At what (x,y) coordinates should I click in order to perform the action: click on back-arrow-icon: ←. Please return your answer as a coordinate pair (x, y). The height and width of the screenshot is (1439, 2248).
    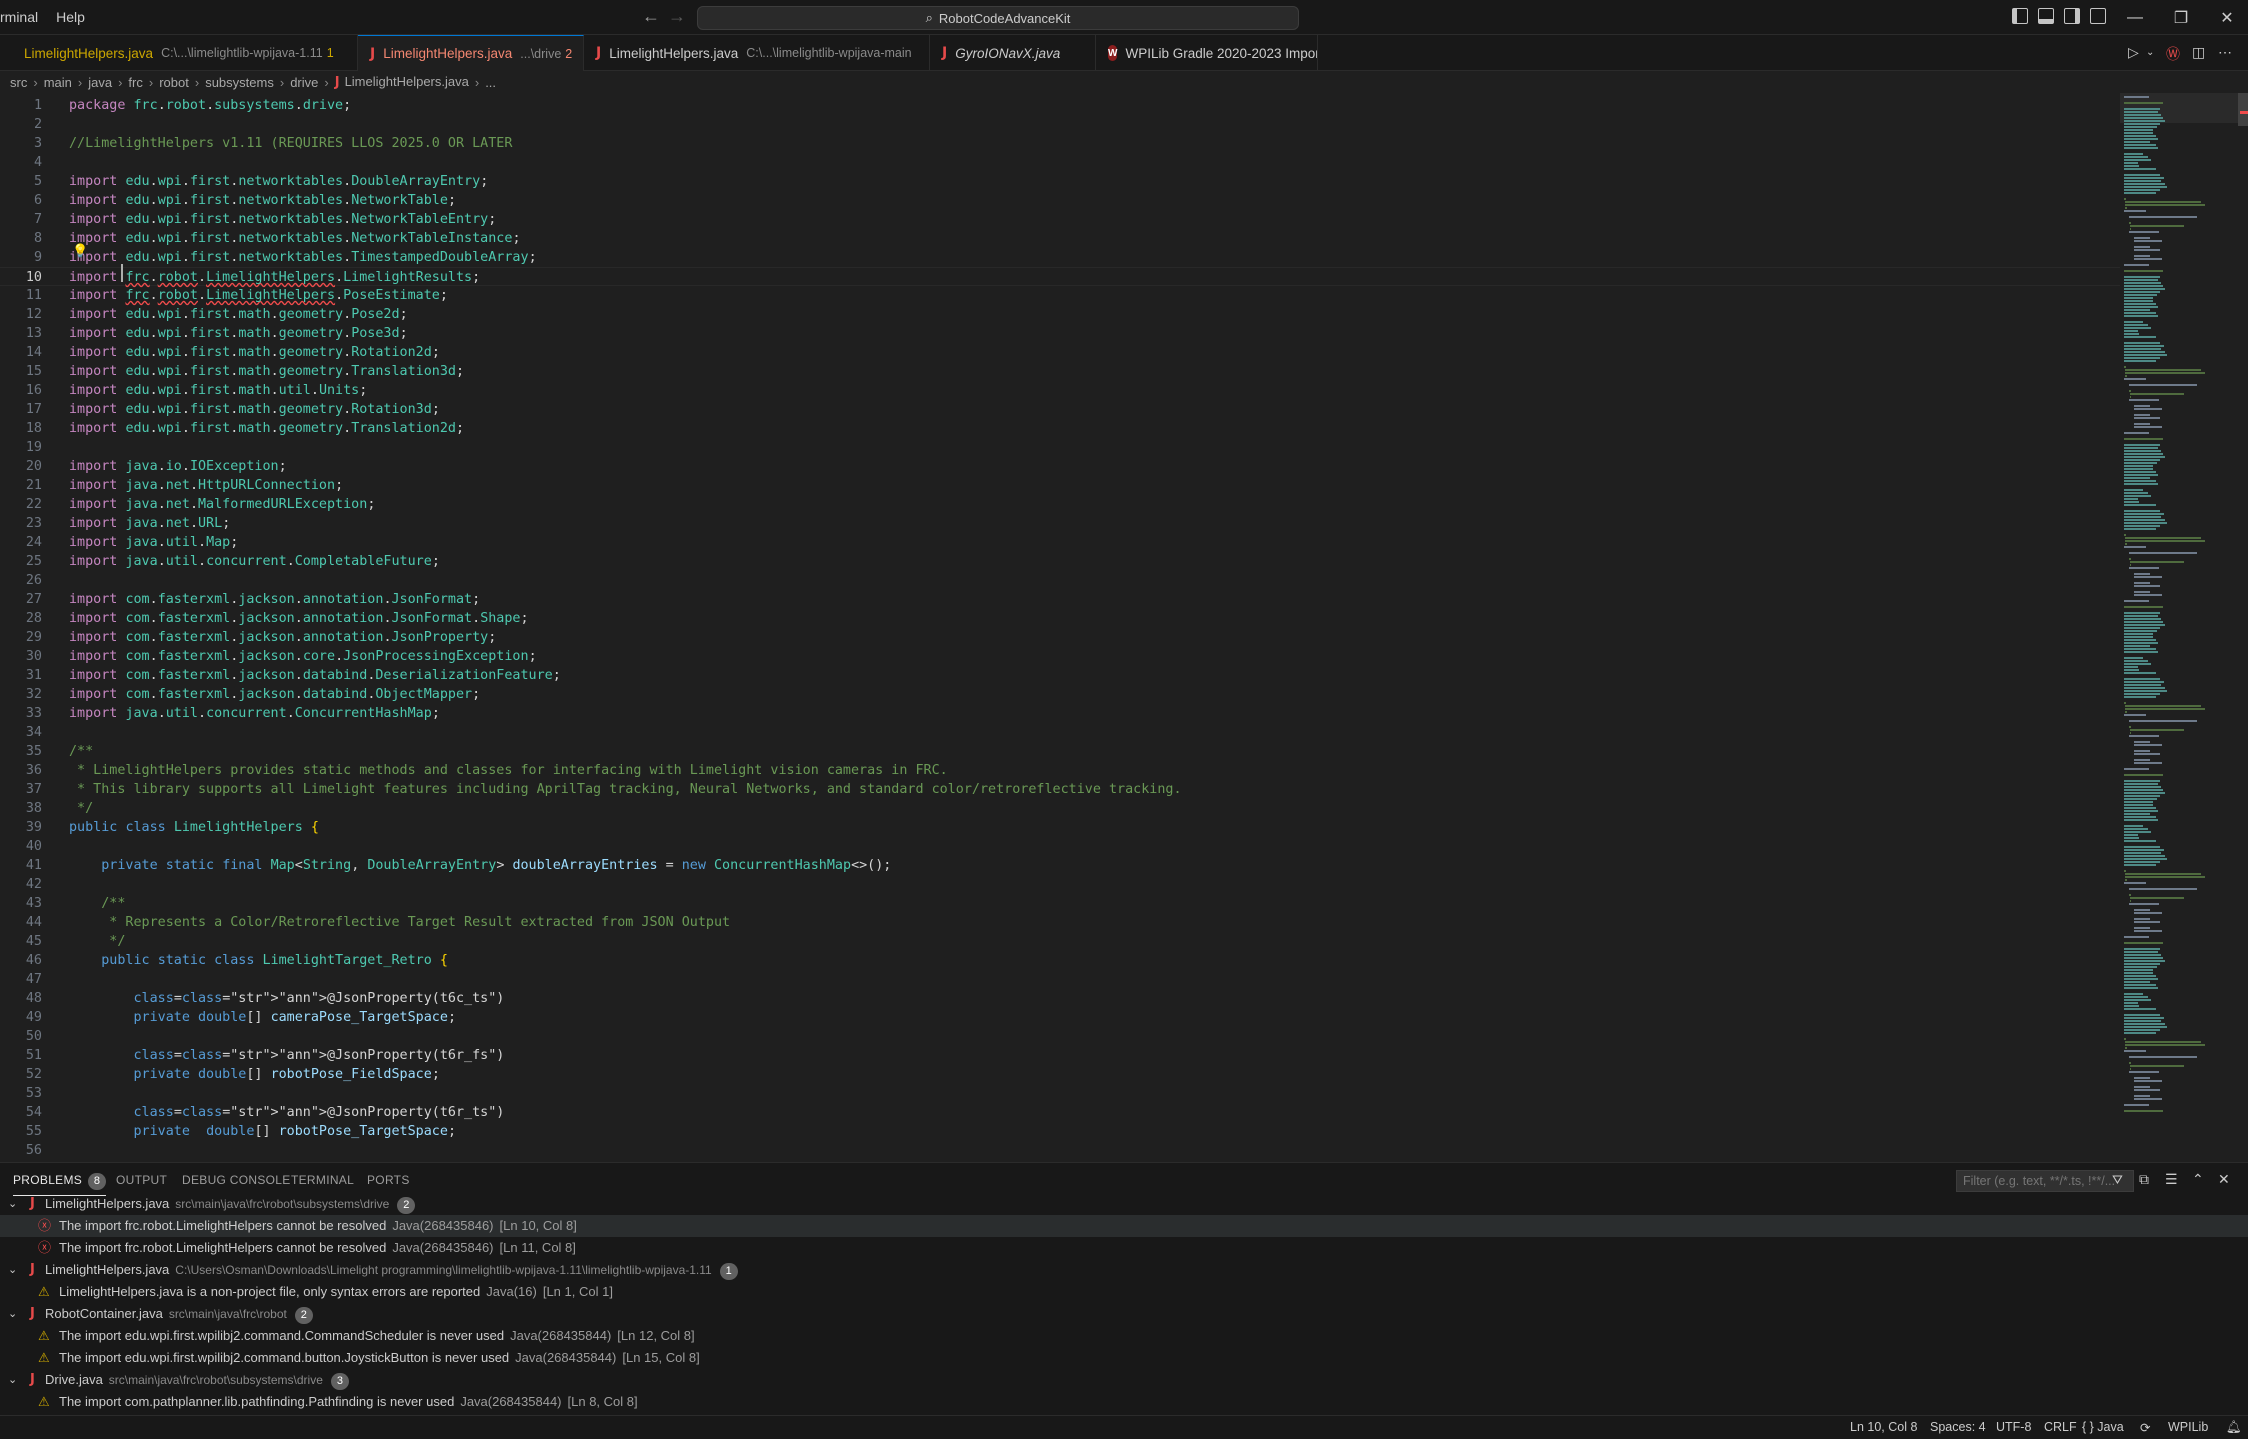
    Looking at the image, I should click on (651, 16).